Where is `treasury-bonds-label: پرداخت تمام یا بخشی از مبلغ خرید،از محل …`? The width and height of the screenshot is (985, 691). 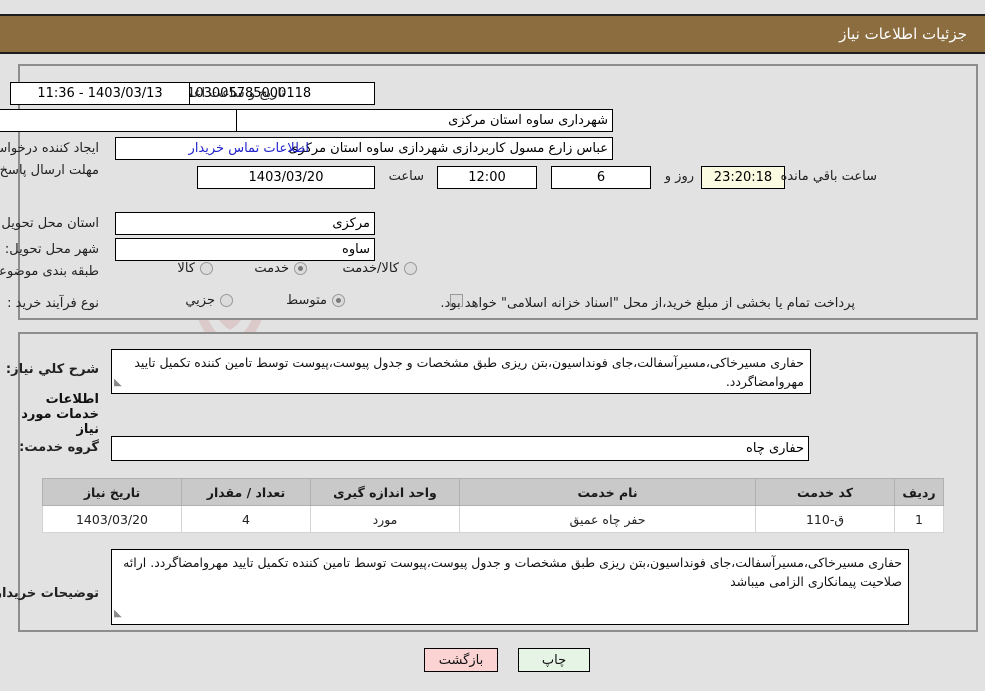
treasury-bonds-label: پرداخت تمام یا بخشی از مبلغ خرید،از محل … is located at coordinates (647, 303).